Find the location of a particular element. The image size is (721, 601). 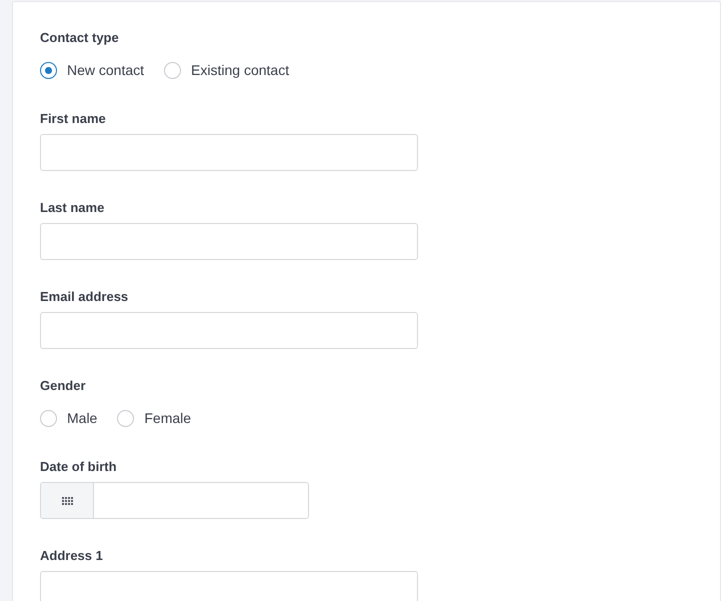

field-label: Contact type is located at coordinates (80, 38).